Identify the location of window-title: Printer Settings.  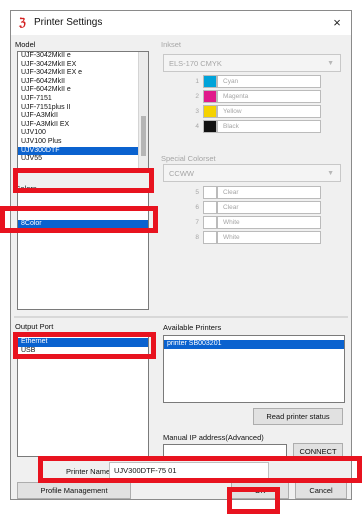
(68, 22).